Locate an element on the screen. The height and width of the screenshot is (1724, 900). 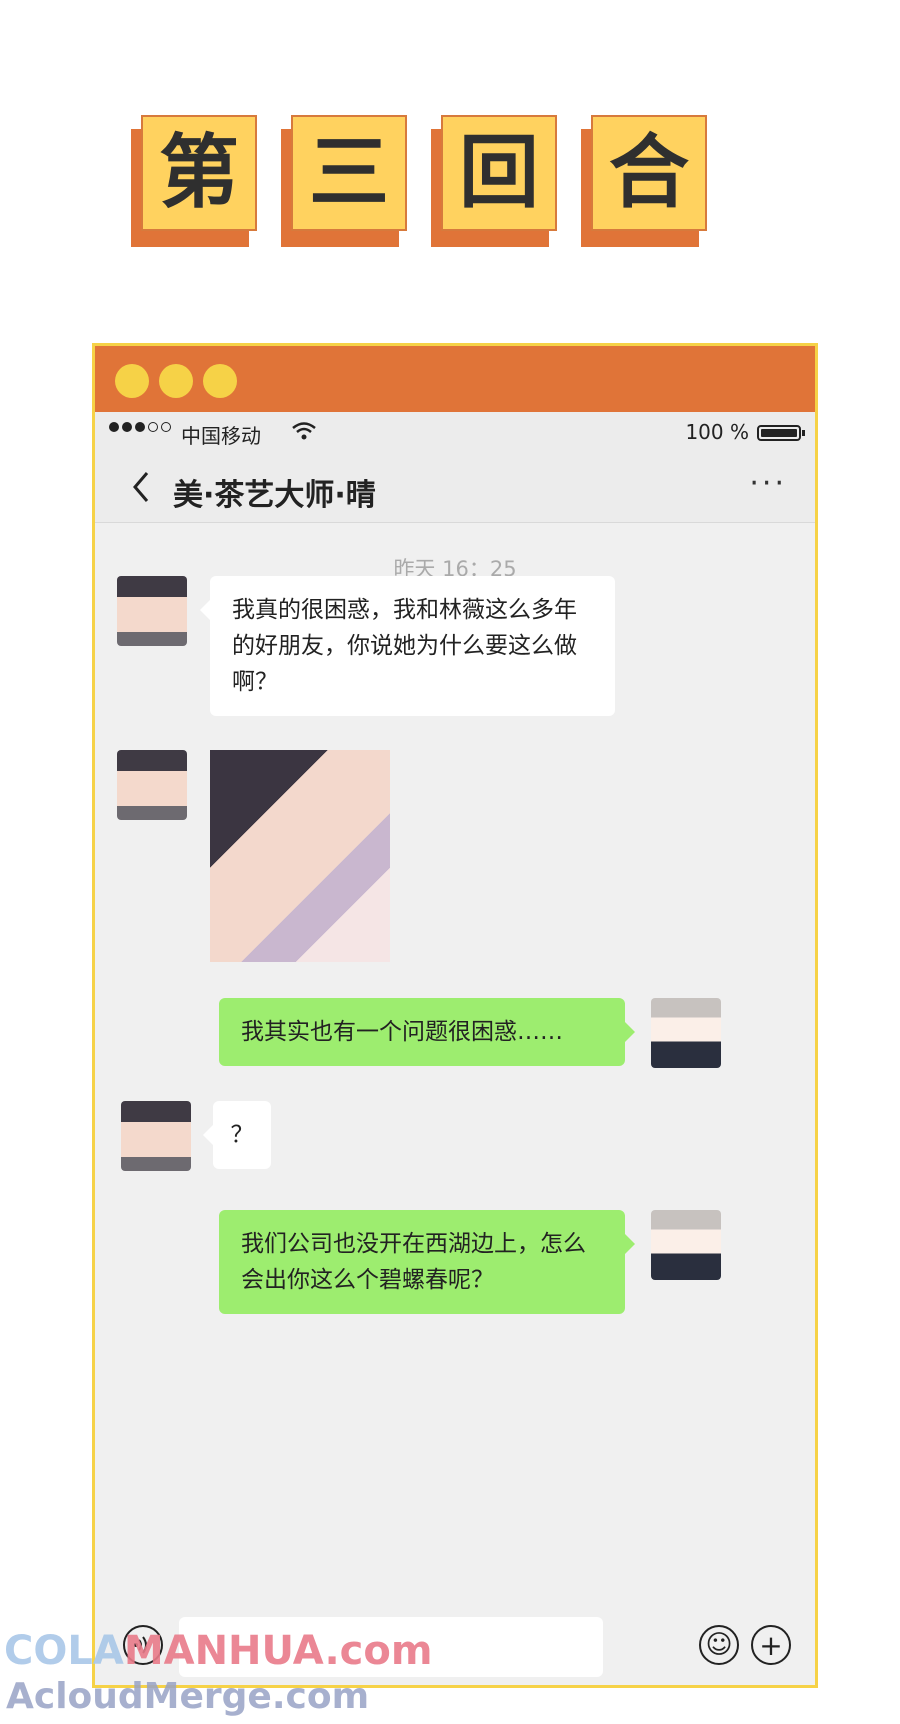
title-chip-1: 第 is located at coordinates (195, 181).